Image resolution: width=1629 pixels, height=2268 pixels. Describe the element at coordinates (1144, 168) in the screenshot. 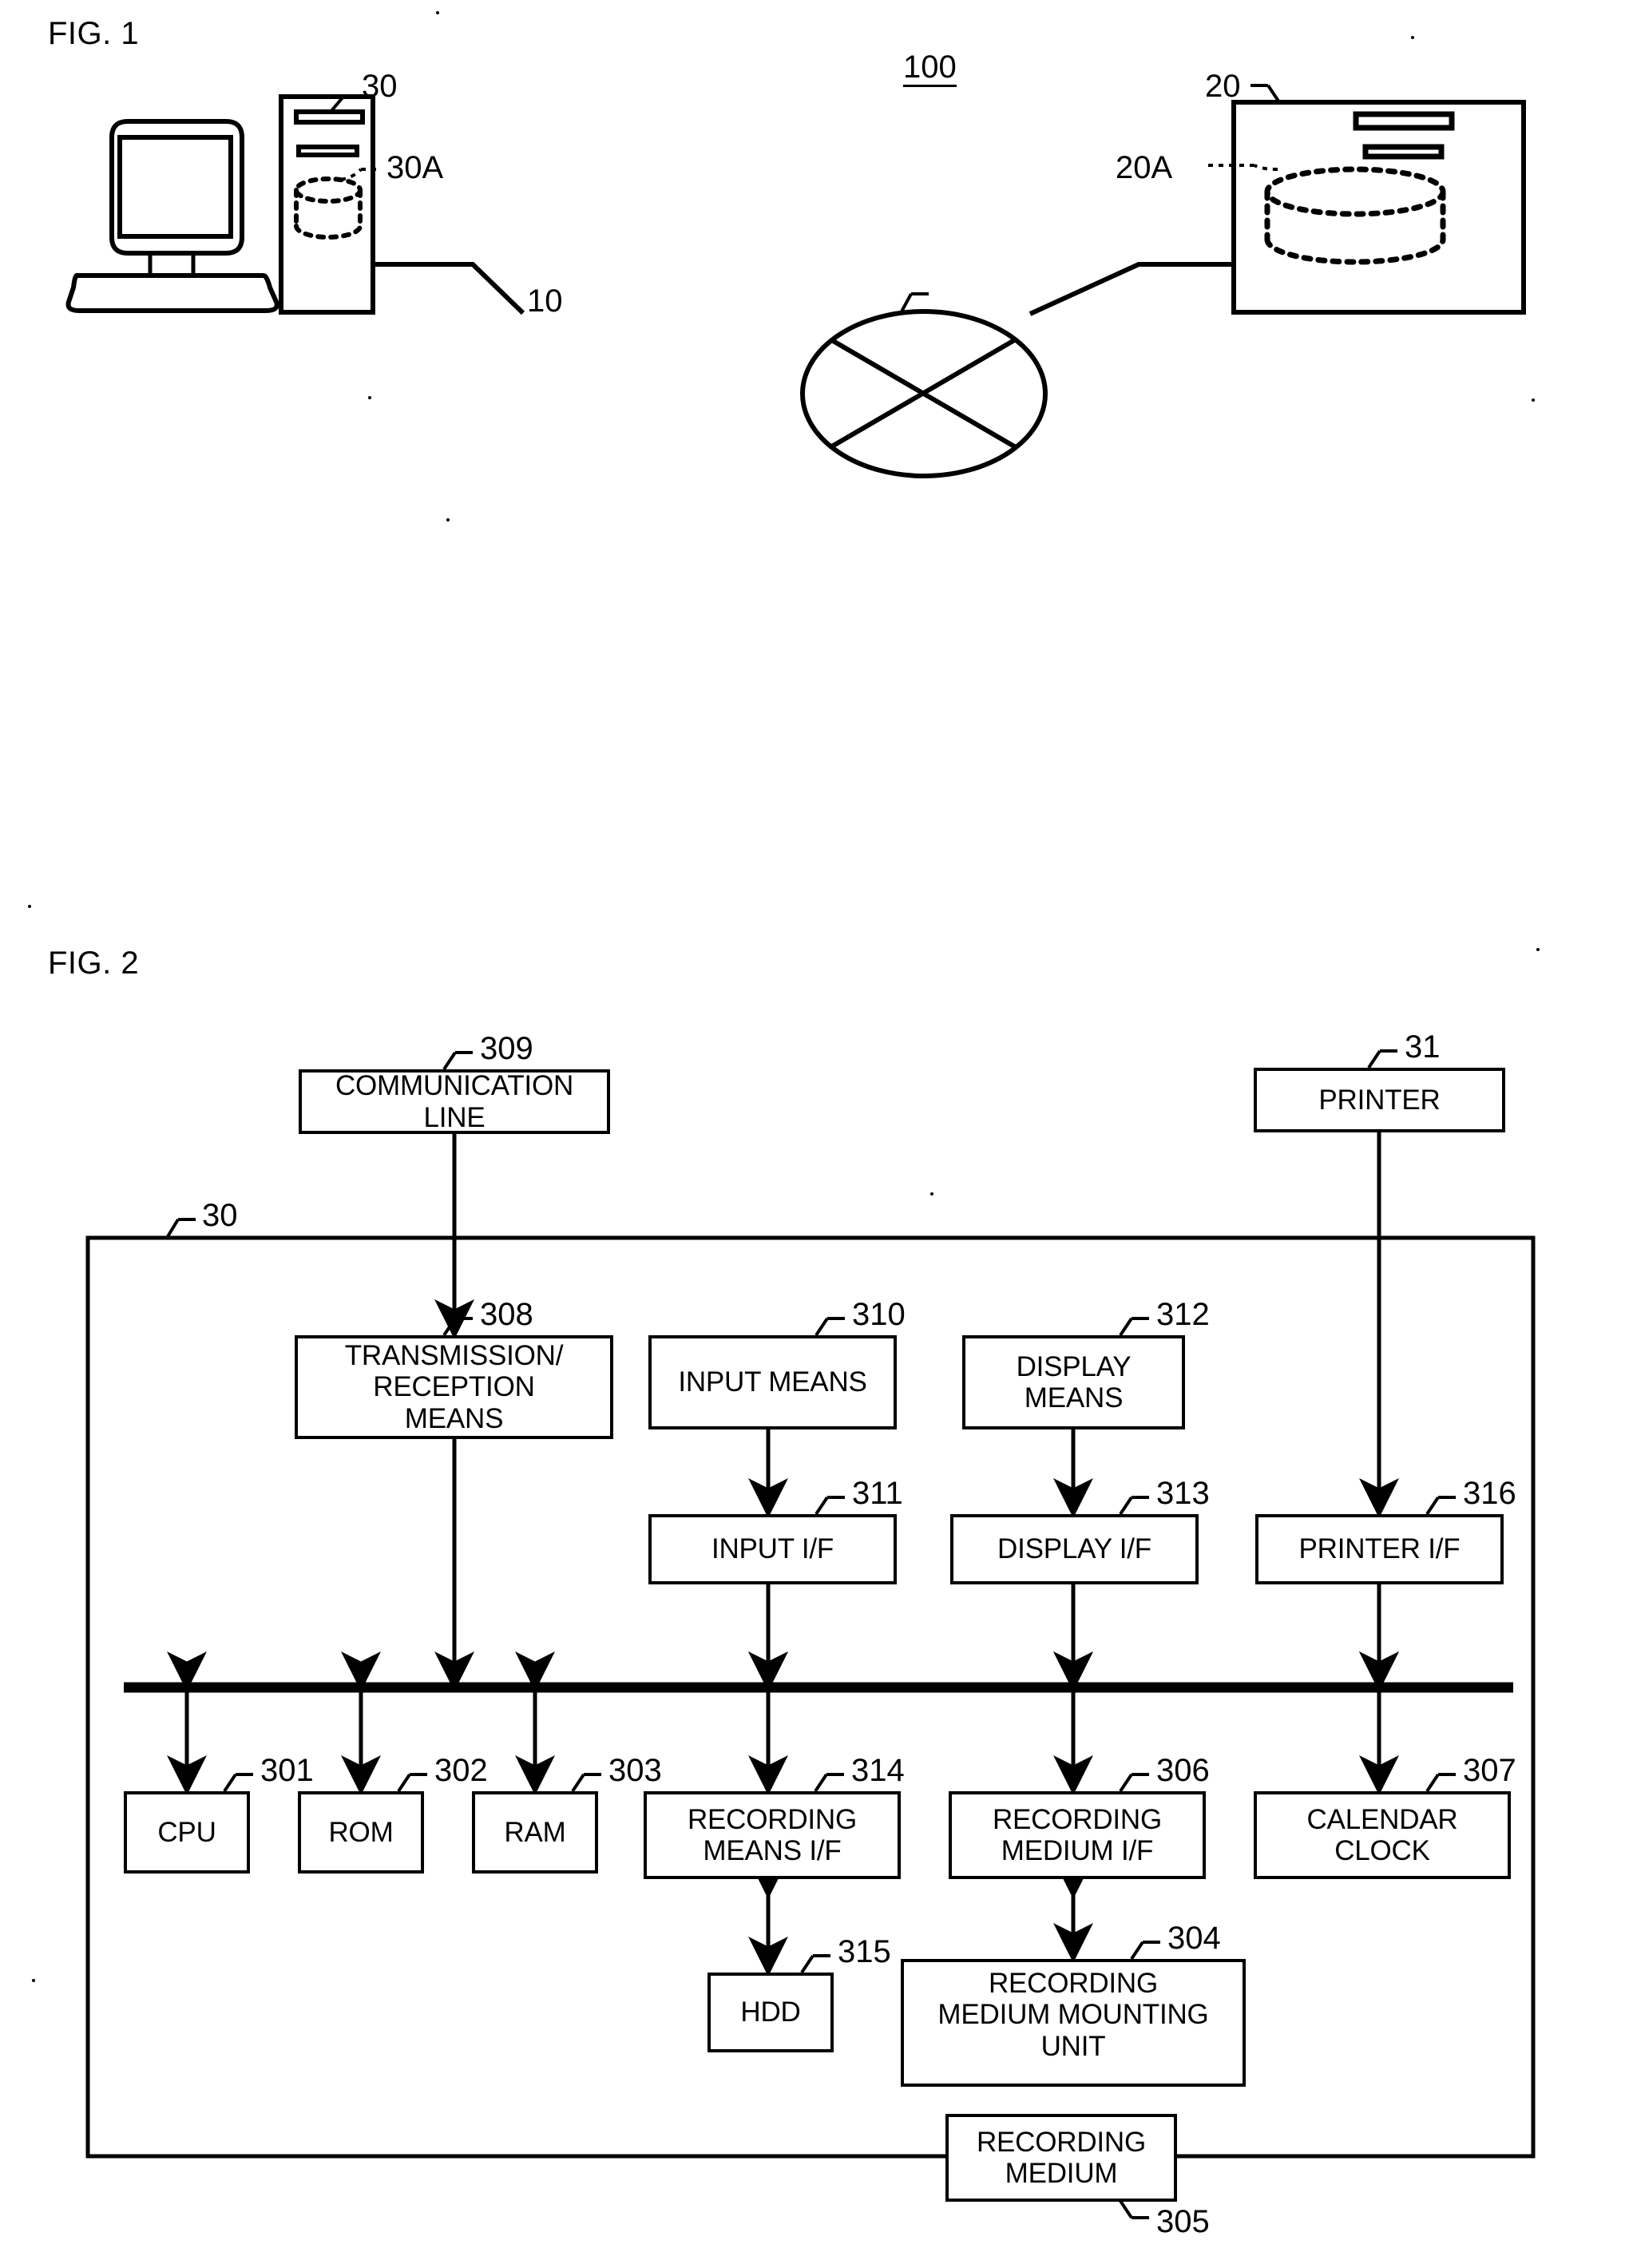

I see `server-db-ref-20A: 20A` at that location.